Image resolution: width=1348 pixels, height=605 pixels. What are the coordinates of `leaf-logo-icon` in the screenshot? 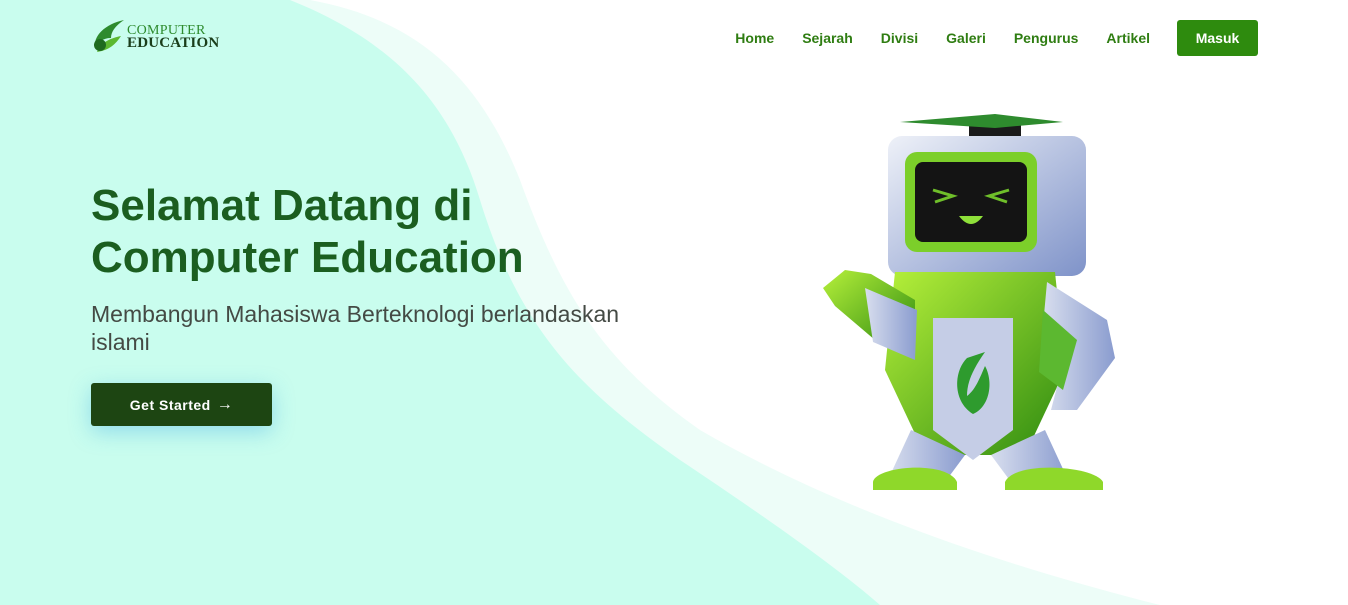 It's located at (109, 36).